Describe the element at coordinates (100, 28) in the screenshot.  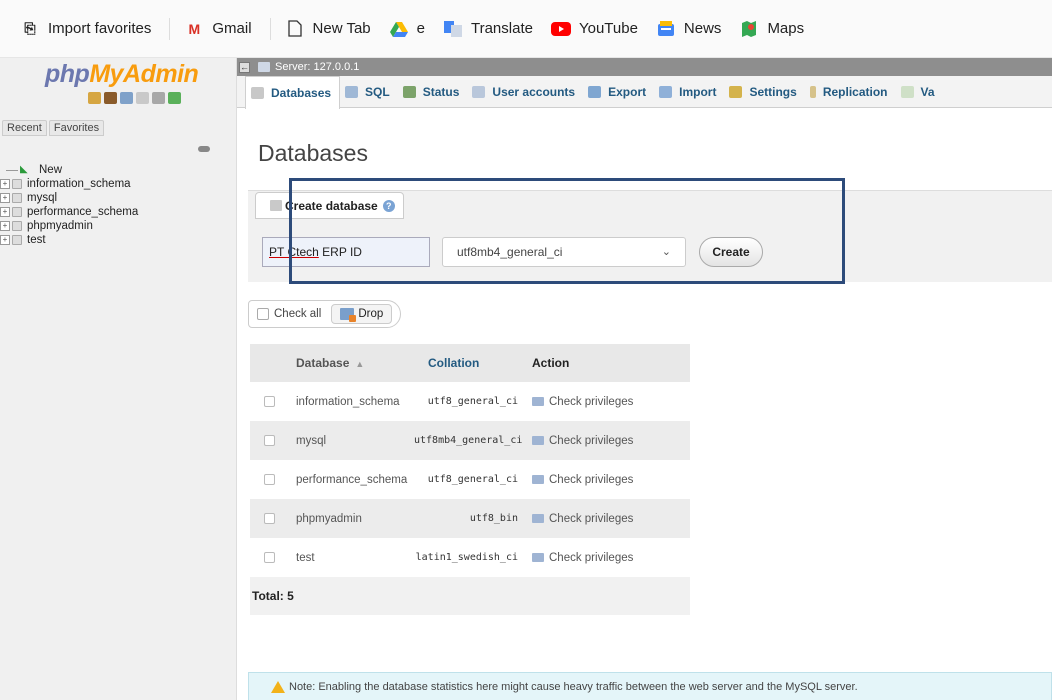
I see `fav-label: Import favorites` at that location.